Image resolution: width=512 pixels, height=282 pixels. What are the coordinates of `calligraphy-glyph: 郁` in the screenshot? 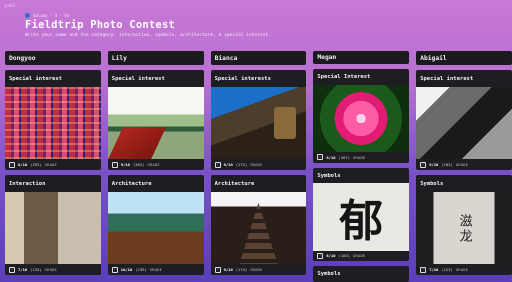 It's located at (361, 222).